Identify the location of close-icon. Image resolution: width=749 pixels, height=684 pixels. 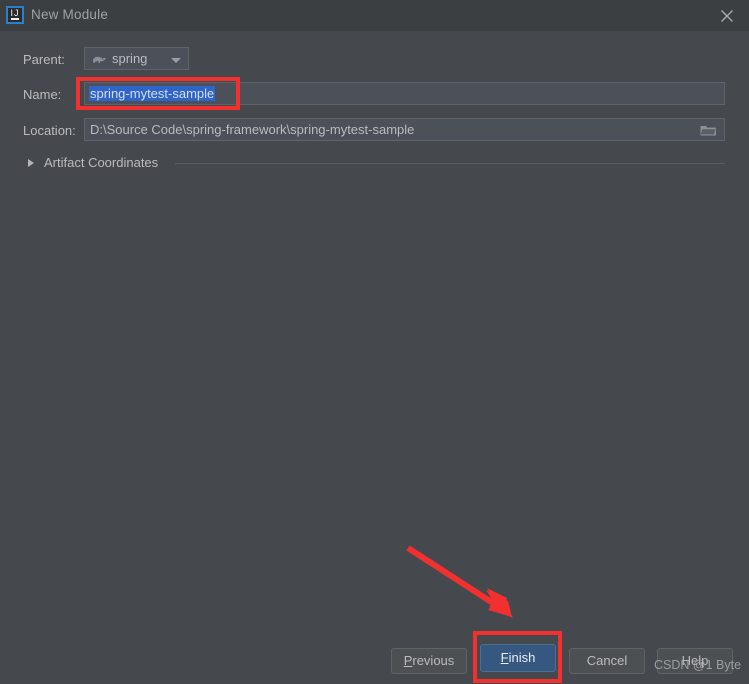
(727, 16).